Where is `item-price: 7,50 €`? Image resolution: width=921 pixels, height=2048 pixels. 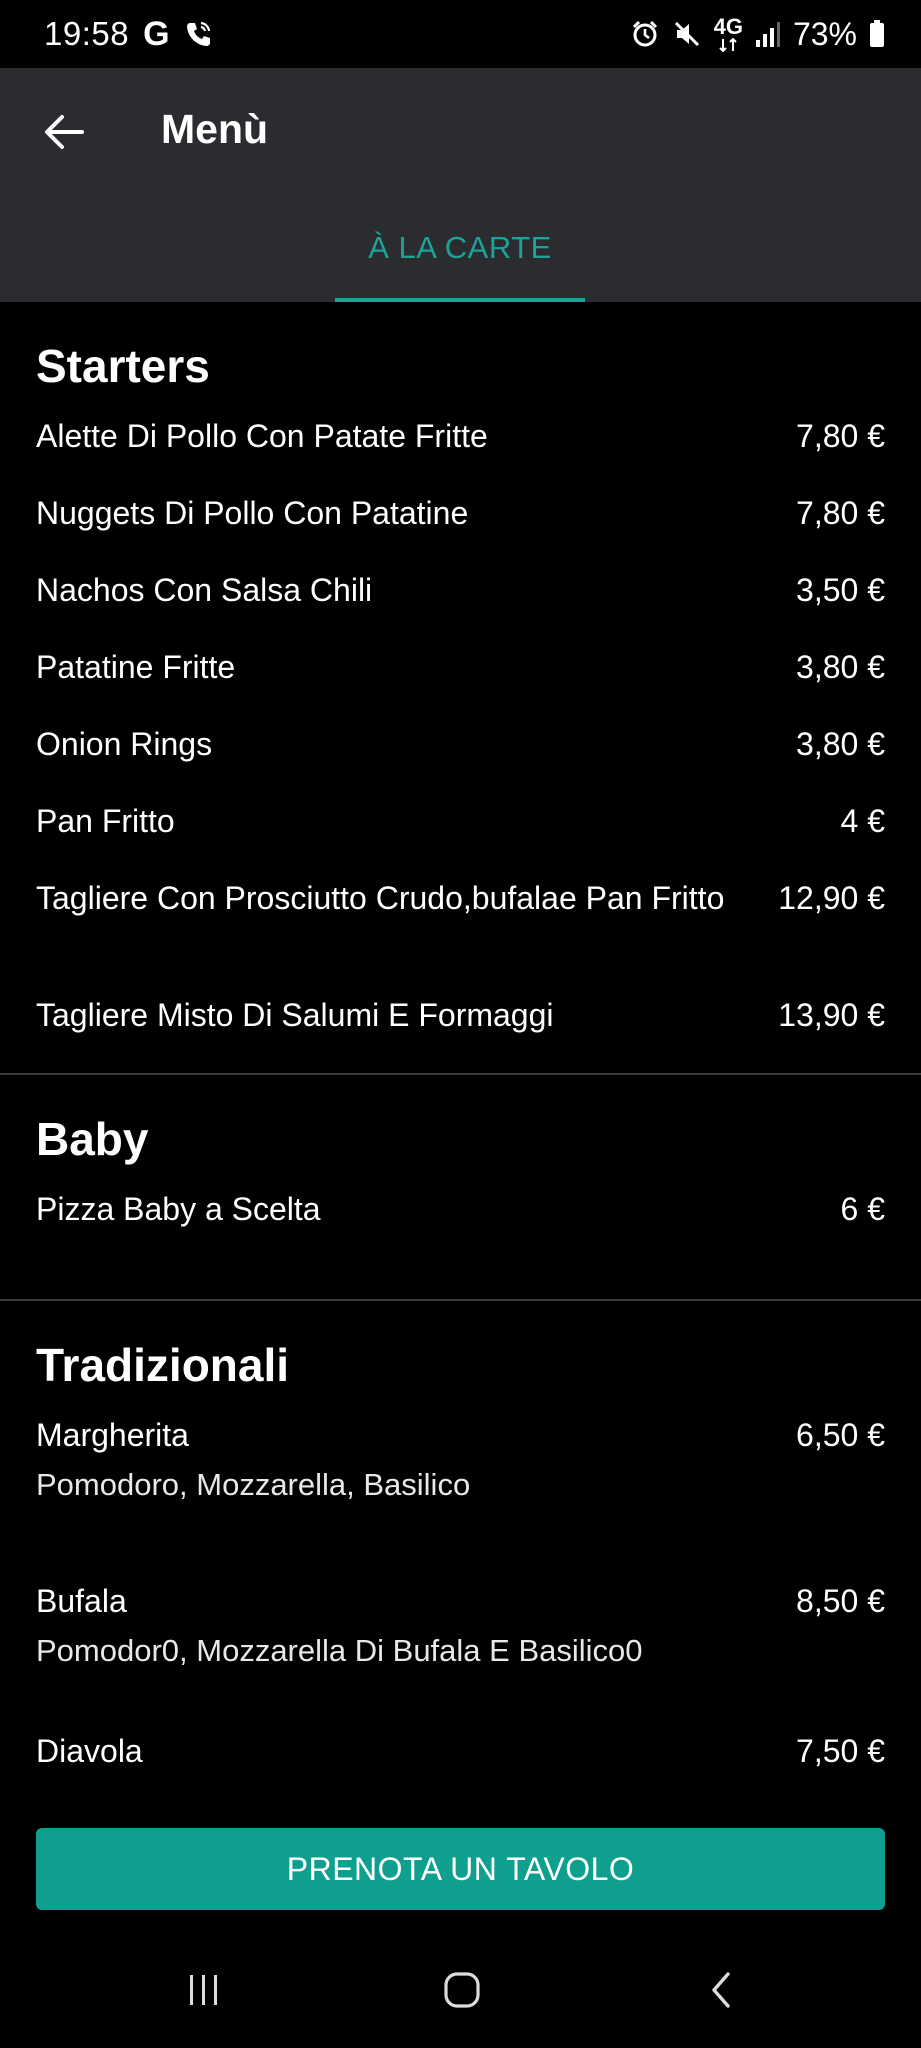 item-price: 7,50 € is located at coordinates (840, 1751).